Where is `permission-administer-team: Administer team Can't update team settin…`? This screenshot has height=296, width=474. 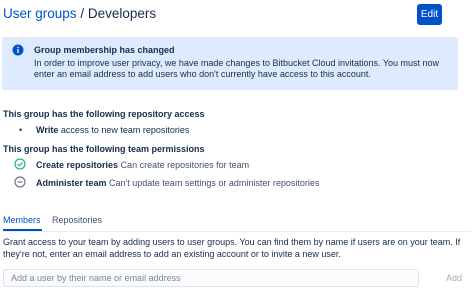
permission-administer-team: Administer team Can't update team settin… is located at coordinates (177, 183).